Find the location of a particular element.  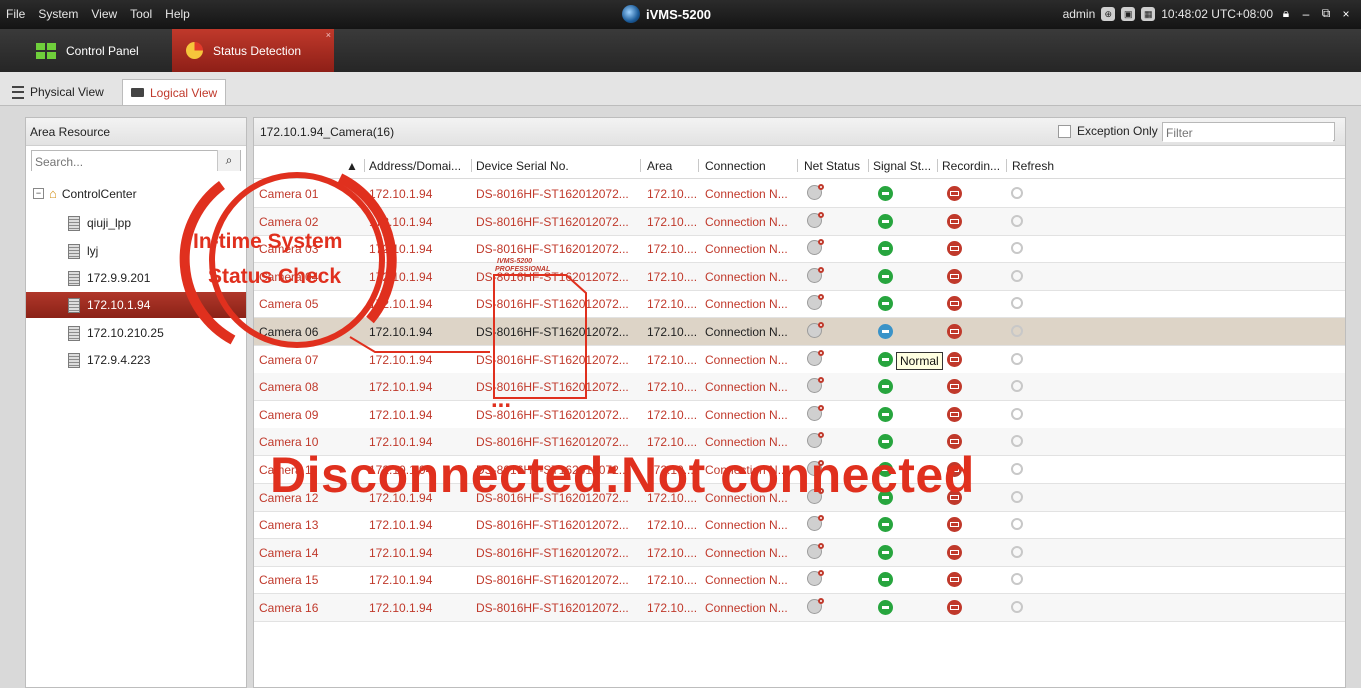

circle-caption-line2: Status Check is located at coordinates (275, 276).